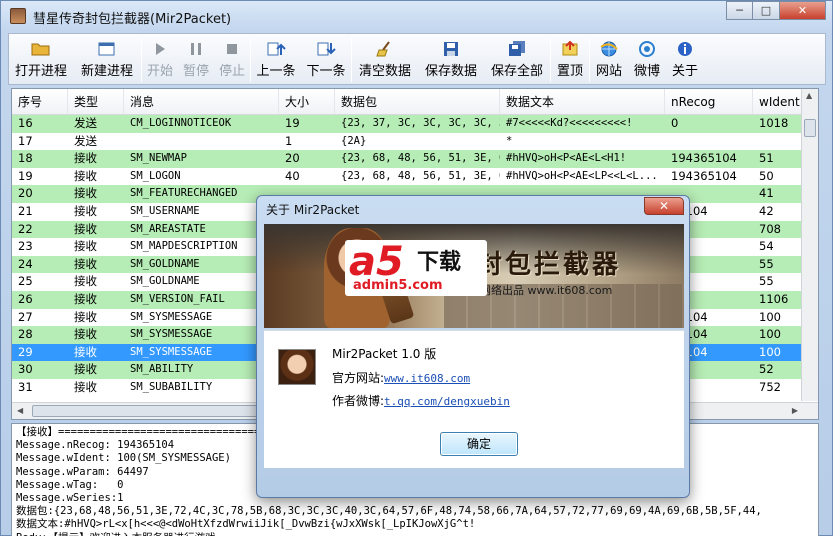 This screenshot has height=536, width=833. I want to click on toolbar-web-label: 网站, so click(608, 71).